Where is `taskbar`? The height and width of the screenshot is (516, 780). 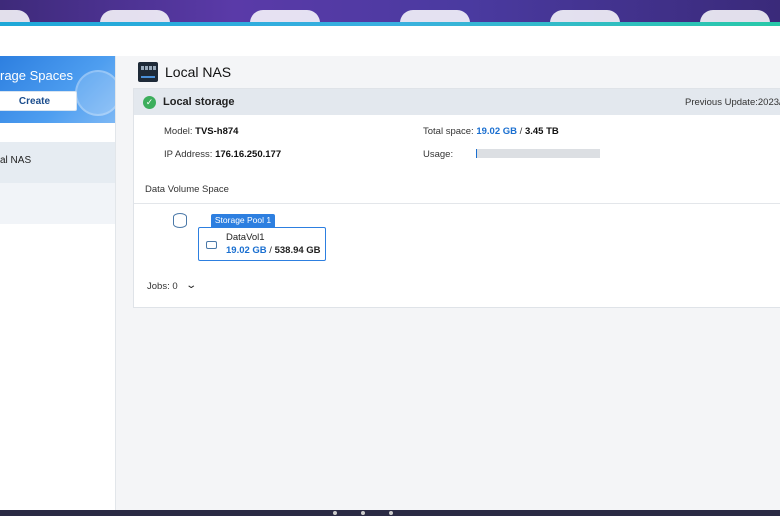 taskbar is located at coordinates (390, 513).